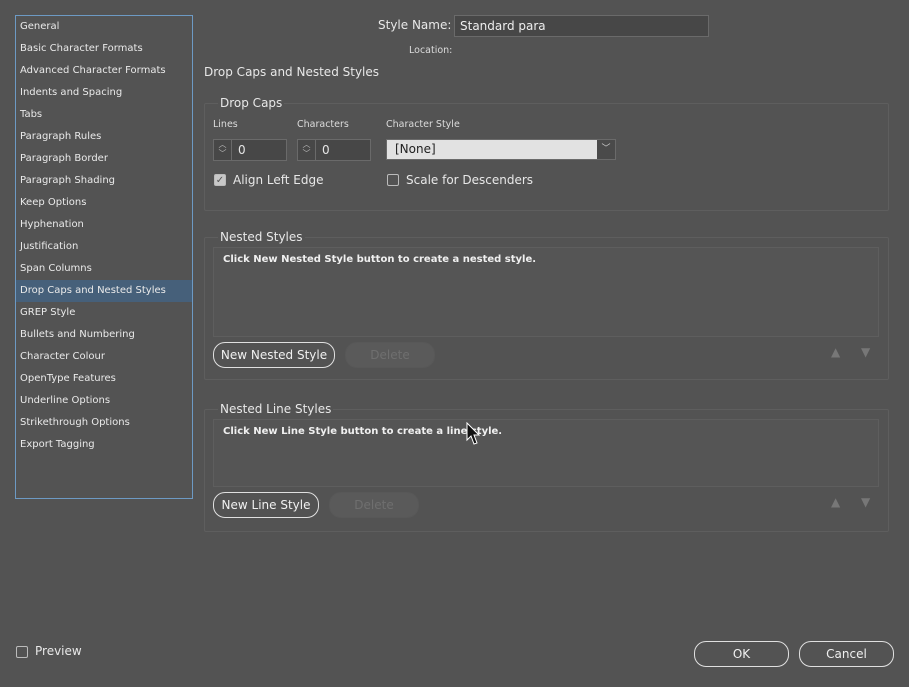  Describe the element at coordinates (104, 71) in the screenshot. I see `sidebar-item: Advanced Character Formats` at that location.